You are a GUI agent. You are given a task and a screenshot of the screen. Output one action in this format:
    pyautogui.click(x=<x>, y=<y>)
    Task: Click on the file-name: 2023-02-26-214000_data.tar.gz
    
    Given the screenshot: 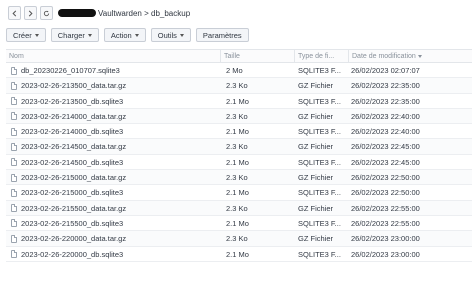 What is the action you would take?
    pyautogui.click(x=74, y=116)
    